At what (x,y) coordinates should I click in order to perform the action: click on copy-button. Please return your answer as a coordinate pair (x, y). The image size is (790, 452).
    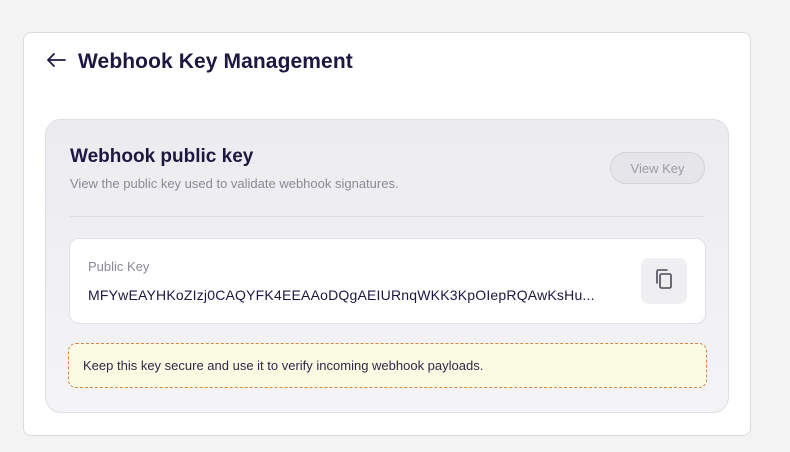
    Looking at the image, I should click on (664, 281).